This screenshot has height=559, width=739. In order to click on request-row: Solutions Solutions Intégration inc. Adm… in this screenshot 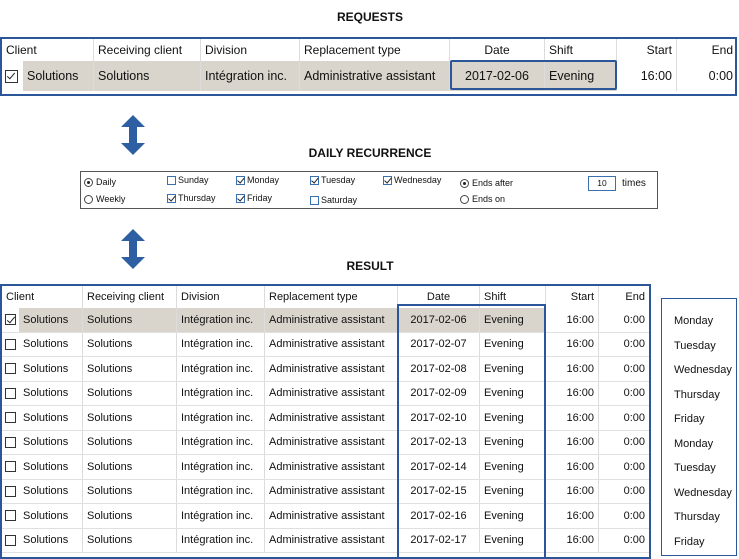, I will do `click(368, 76)`.